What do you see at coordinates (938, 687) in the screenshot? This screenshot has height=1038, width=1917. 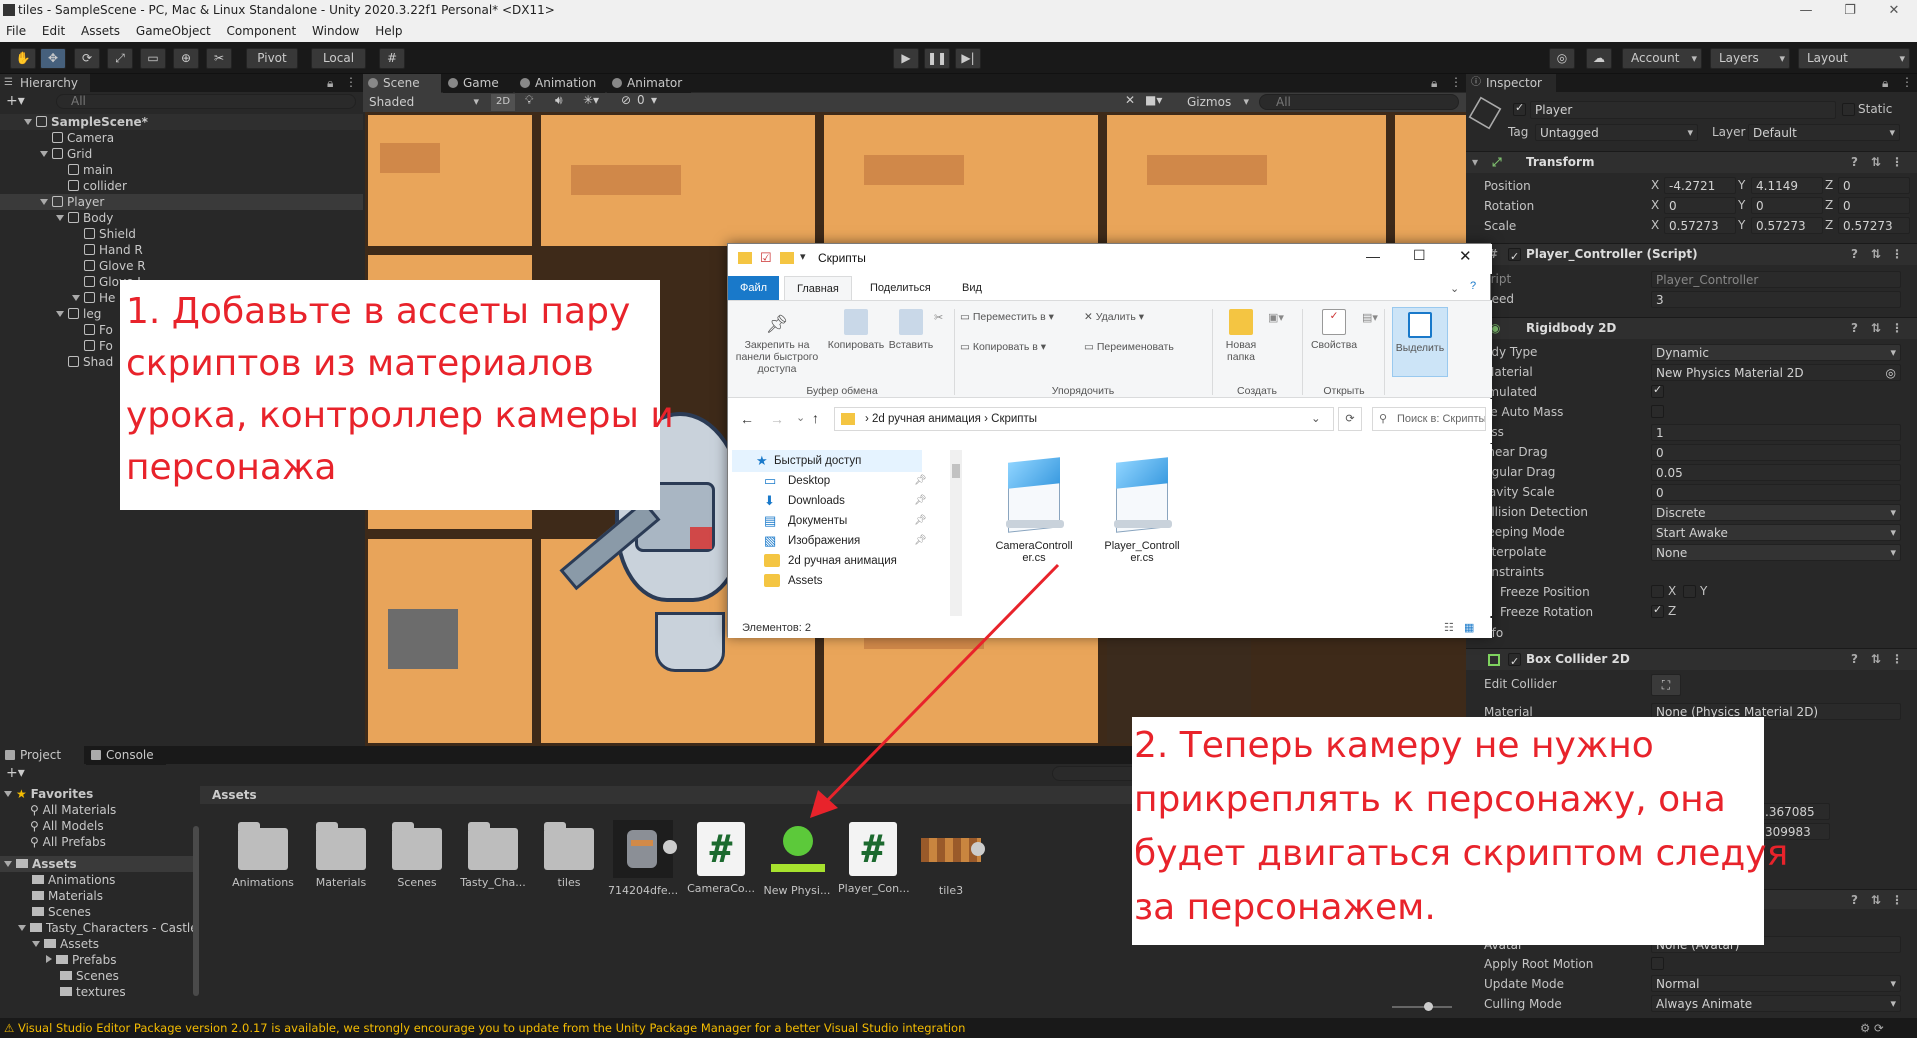 I see `arrow-line` at bounding box center [938, 687].